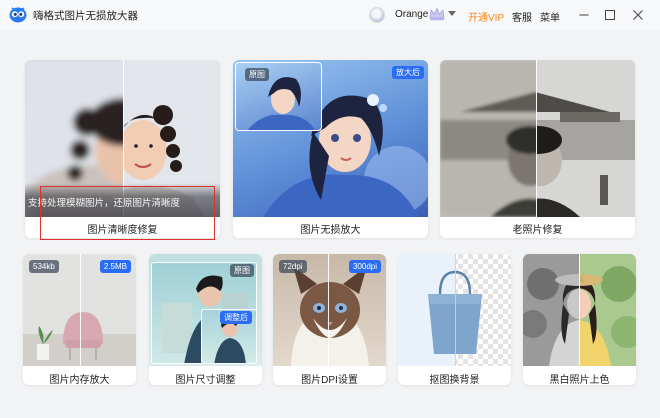 This screenshot has height=418, width=660. I want to click on card-label: 图片内存放大, so click(79, 380).